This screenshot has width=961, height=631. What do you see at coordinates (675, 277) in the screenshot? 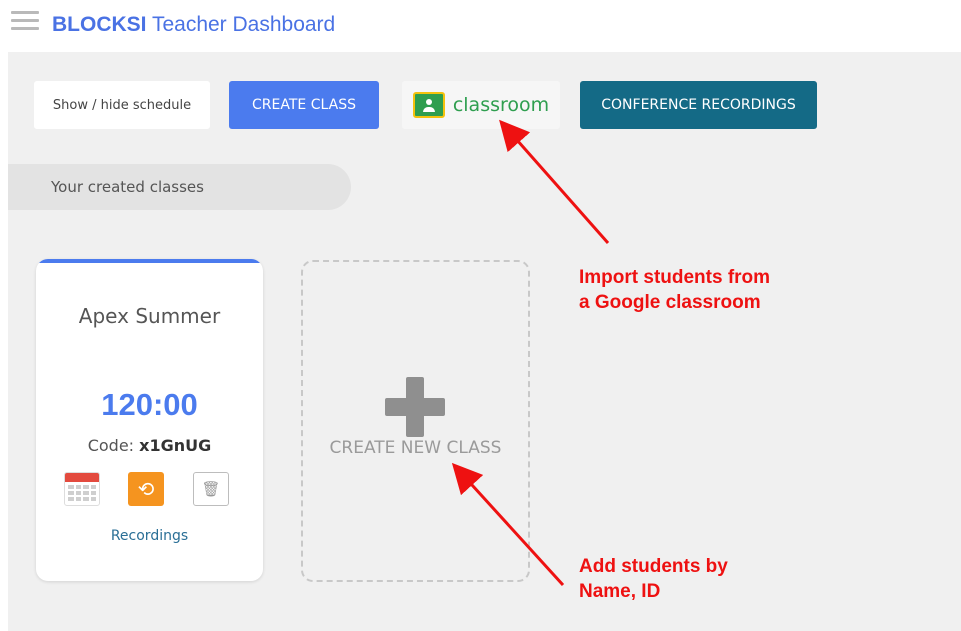
I see `annotation-line: Import students from` at bounding box center [675, 277].